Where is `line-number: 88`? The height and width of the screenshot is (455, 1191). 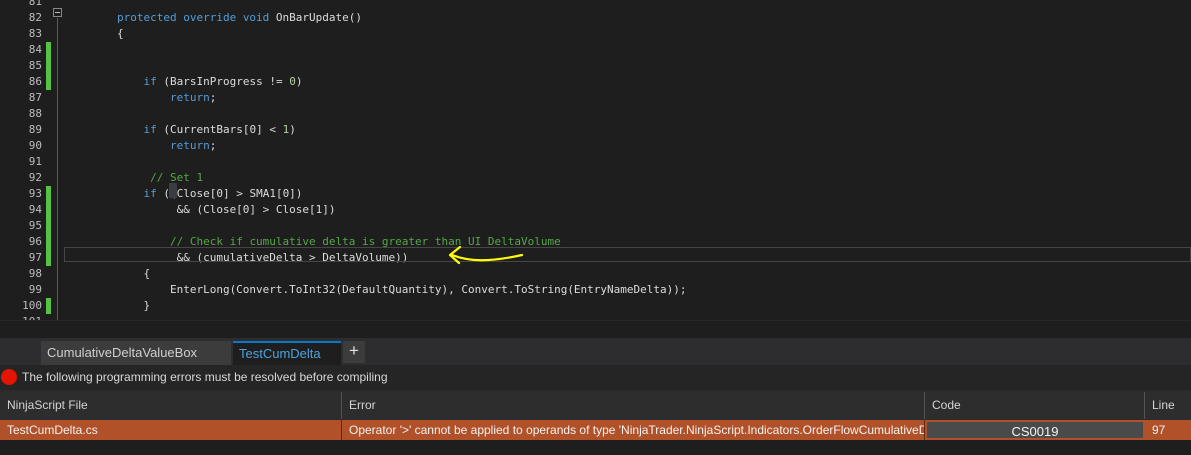 line-number: 88 is located at coordinates (35, 113).